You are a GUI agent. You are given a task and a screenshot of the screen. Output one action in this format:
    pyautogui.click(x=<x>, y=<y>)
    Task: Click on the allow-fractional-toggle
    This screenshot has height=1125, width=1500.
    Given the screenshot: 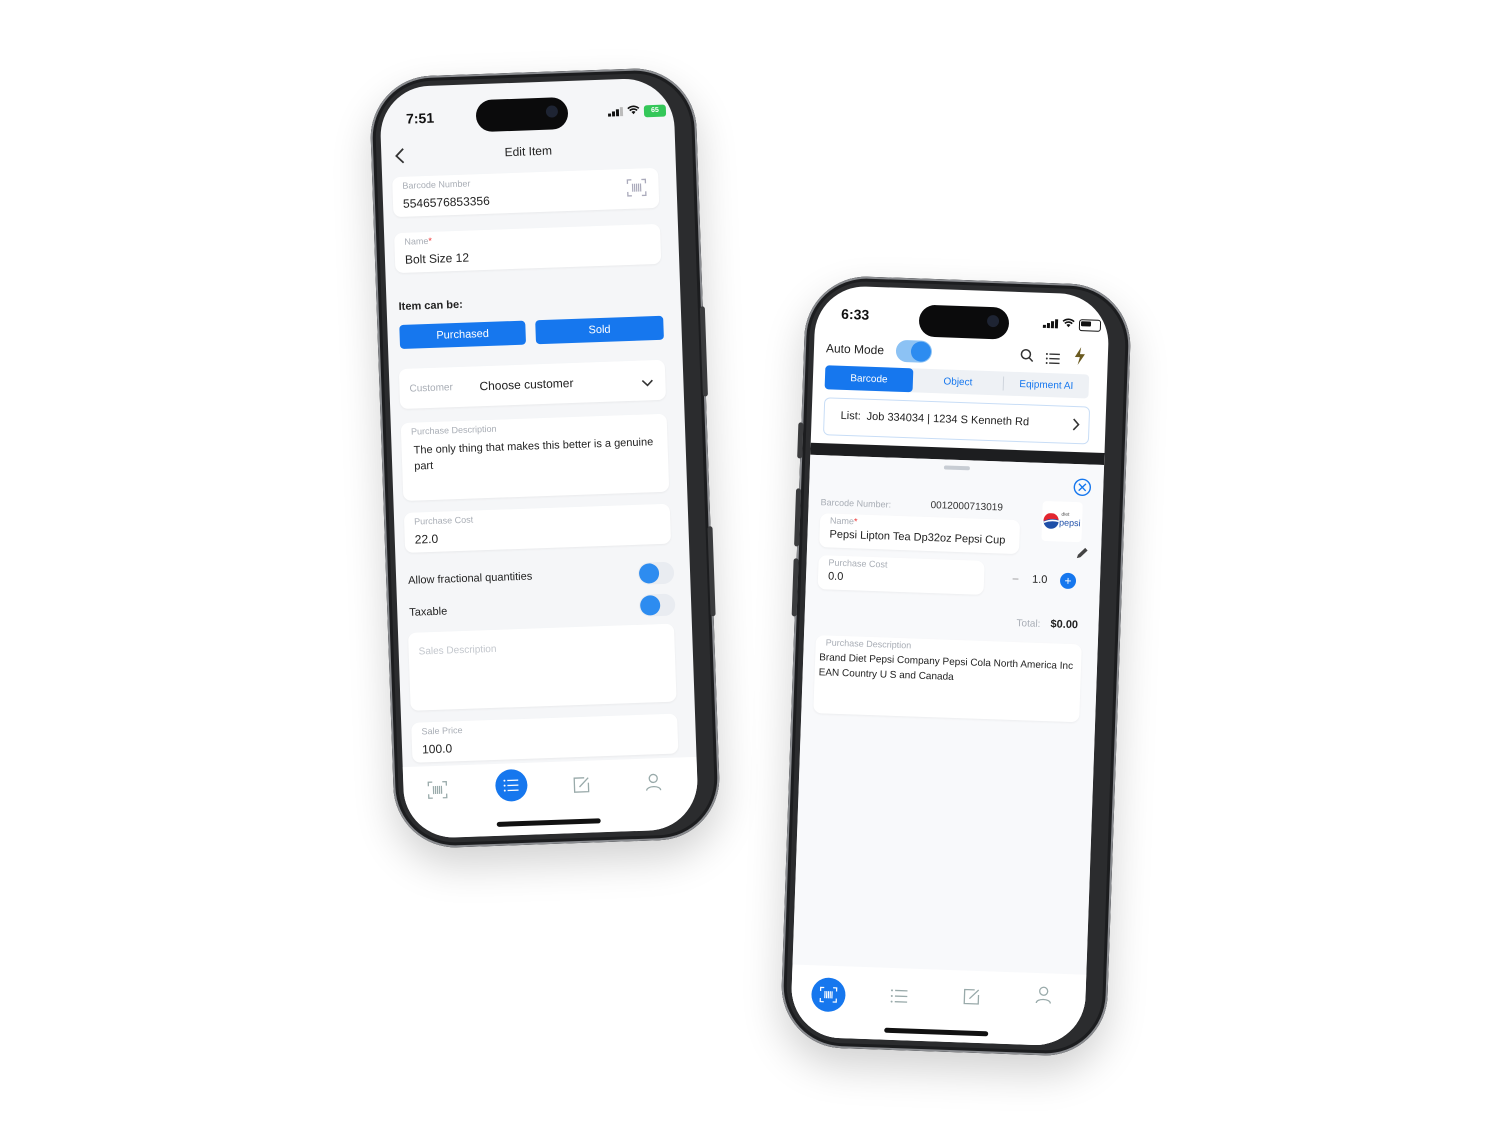 What is the action you would take?
    pyautogui.click(x=656, y=573)
    